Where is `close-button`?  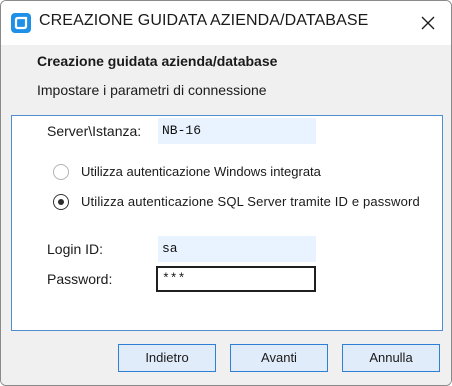
close-button is located at coordinates (428, 23).